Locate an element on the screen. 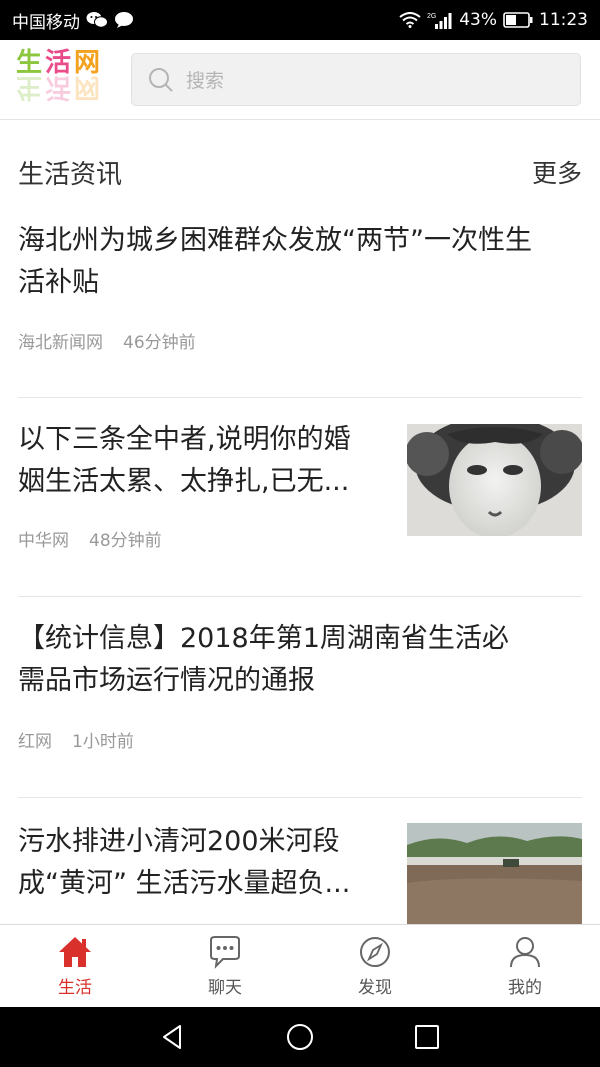  search-placeholder: 搜索 is located at coordinates (205, 81).